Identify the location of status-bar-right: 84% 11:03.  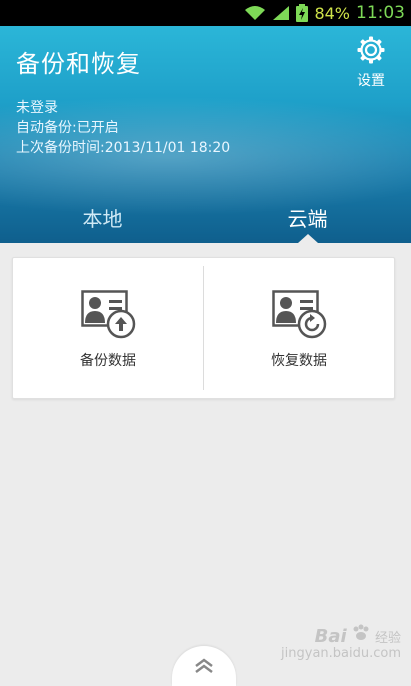
(324, 13).